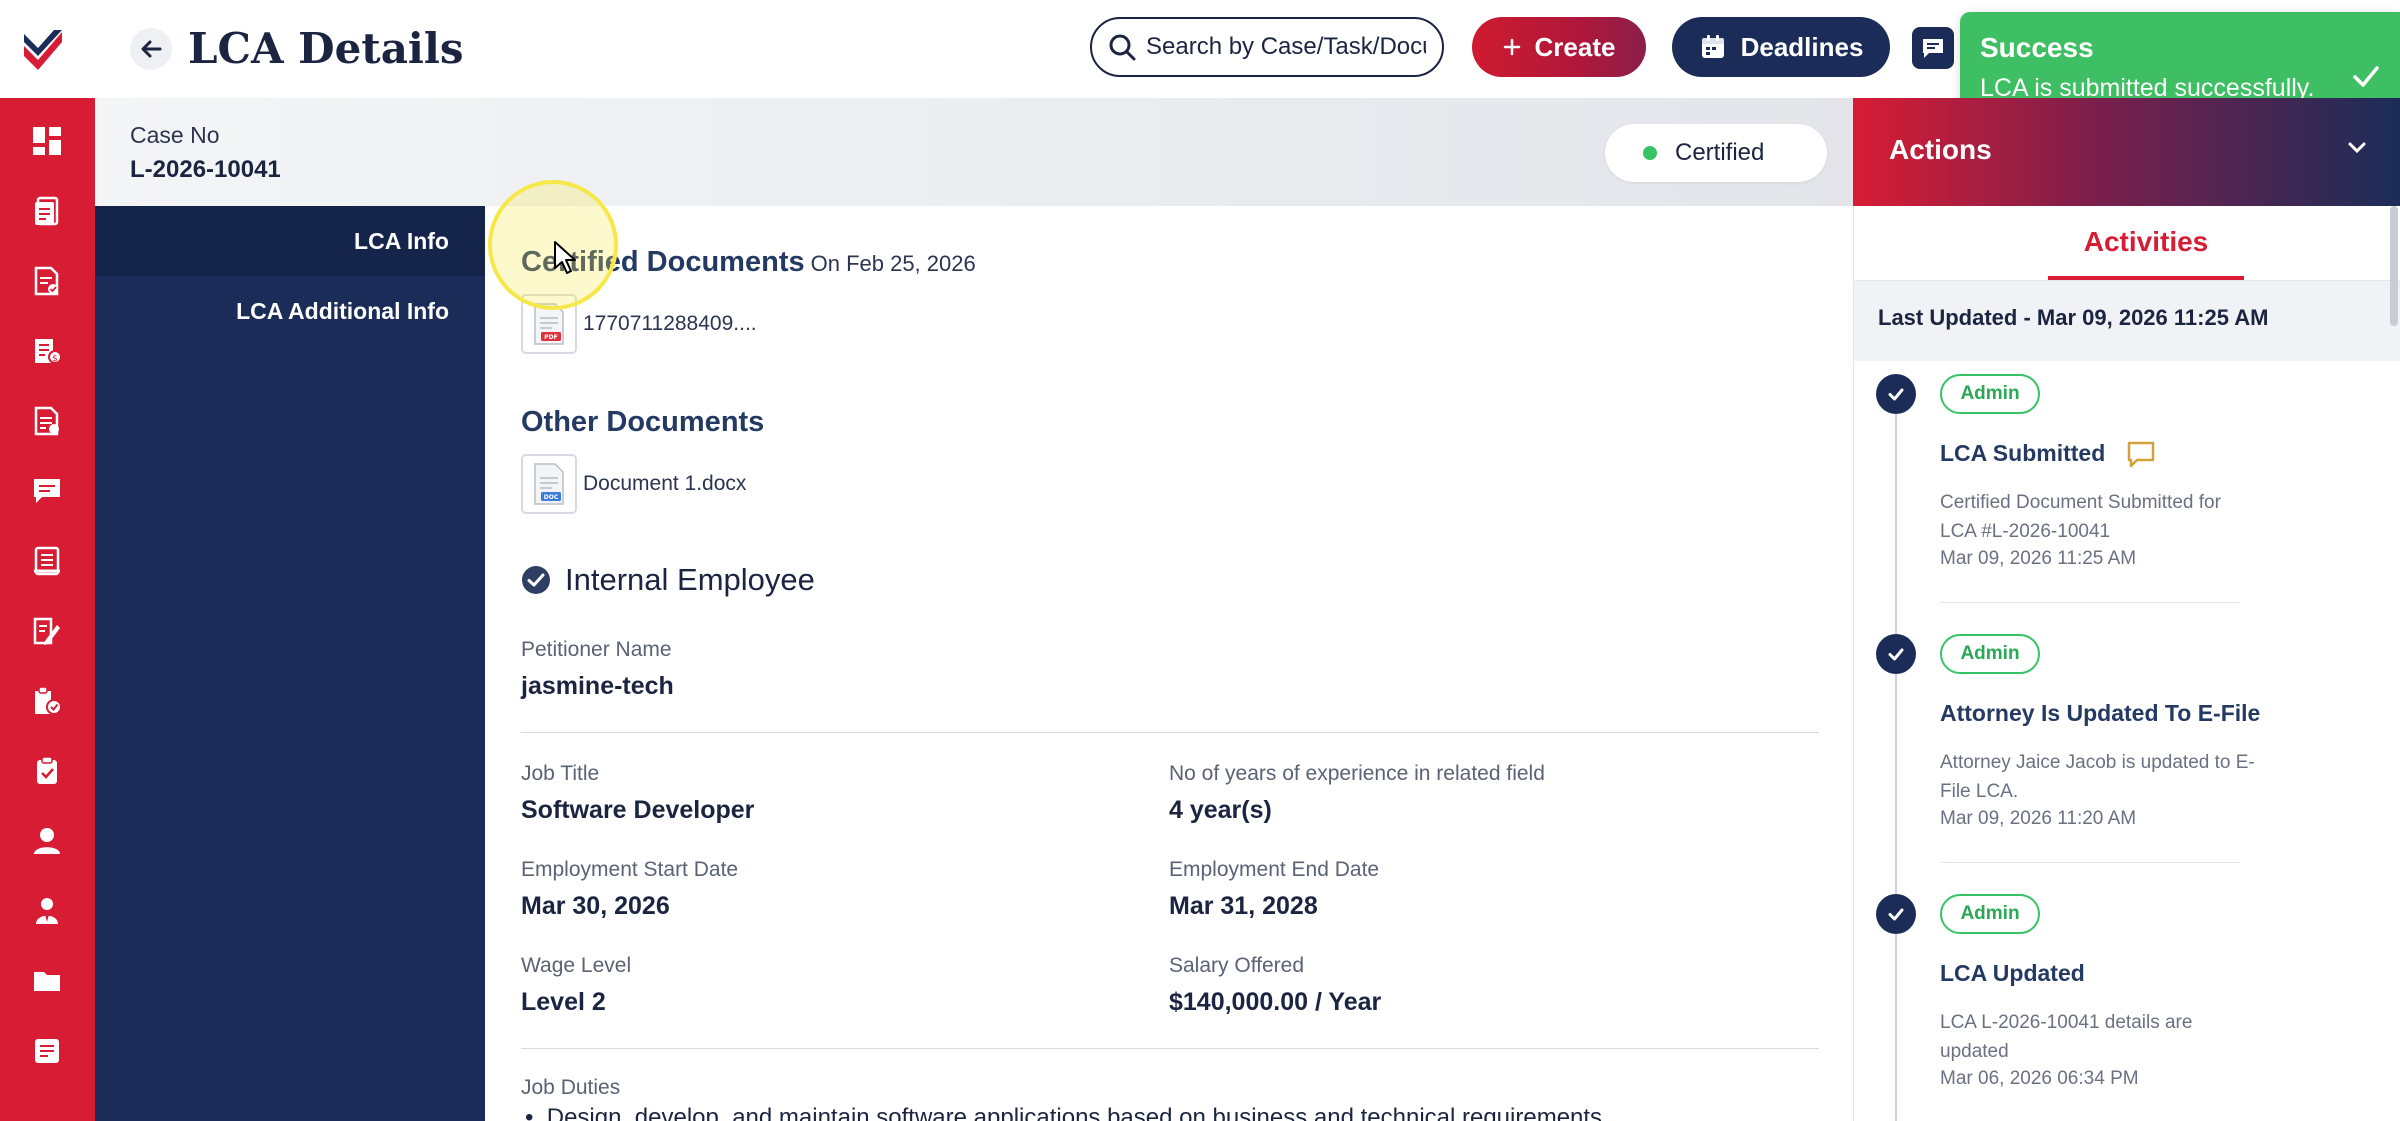 The width and height of the screenshot is (2400, 1121). Describe the element at coordinates (550, 337) in the screenshot. I see `svg-text: PDF` at that location.